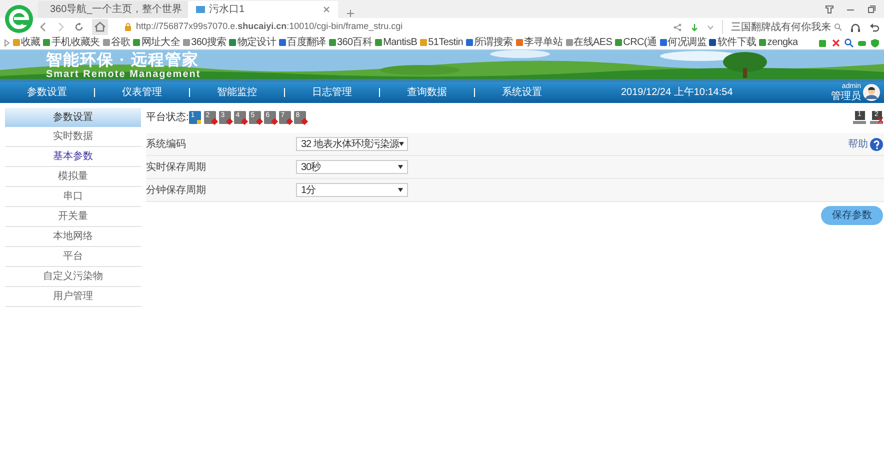  I want to click on image-icon, so click(200, 9).